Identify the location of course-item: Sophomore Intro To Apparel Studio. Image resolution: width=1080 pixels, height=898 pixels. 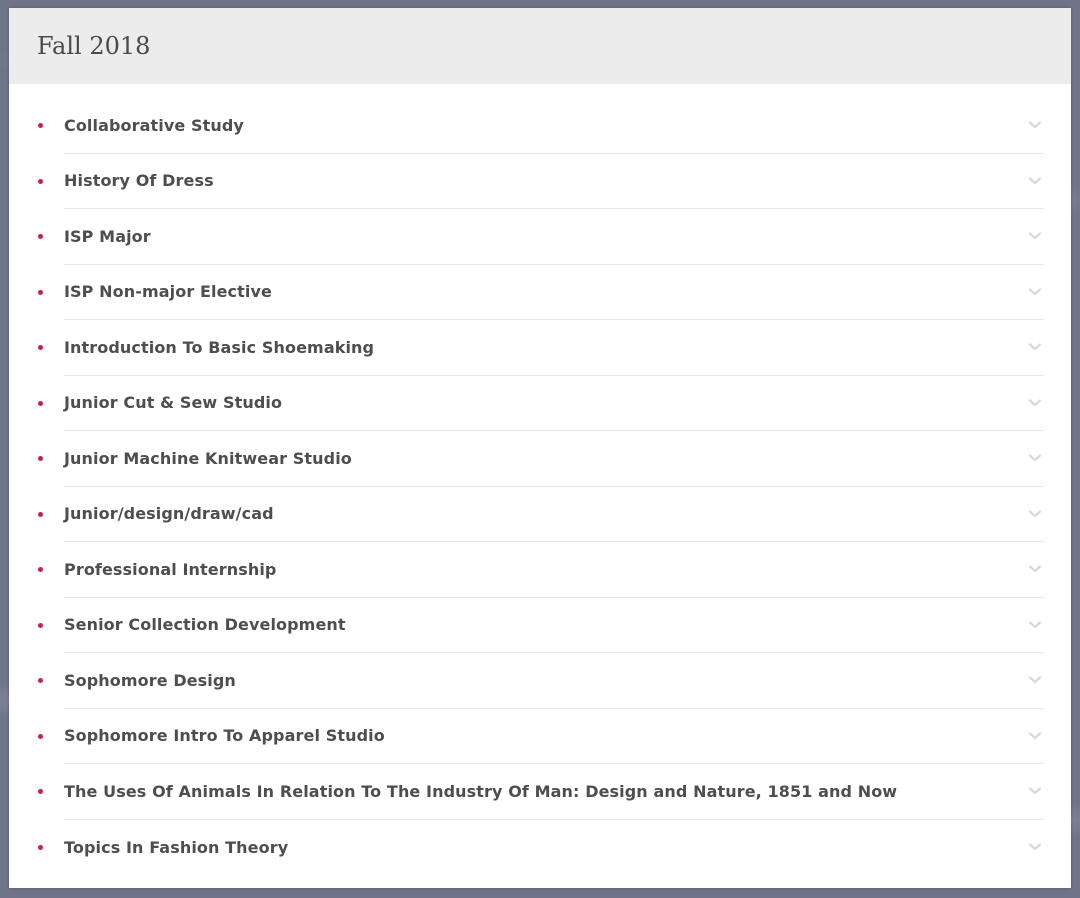
(540, 736).